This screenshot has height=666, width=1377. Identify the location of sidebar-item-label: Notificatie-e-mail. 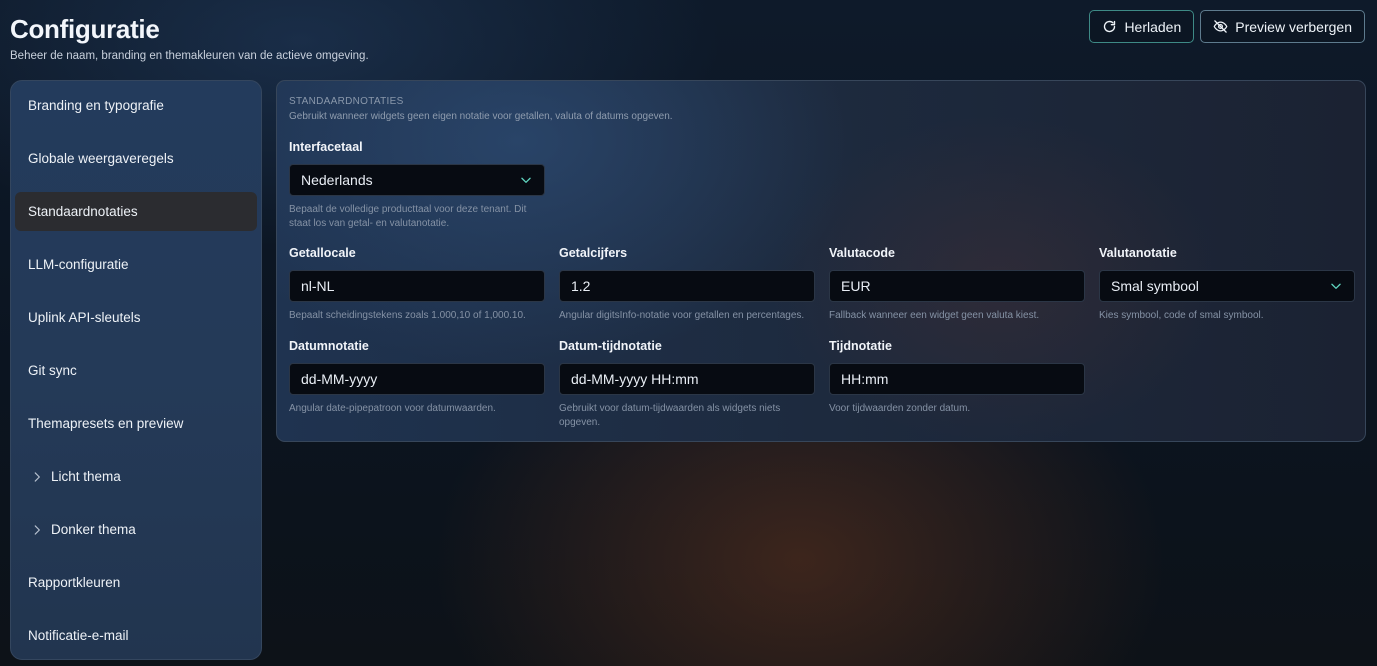
(78, 635).